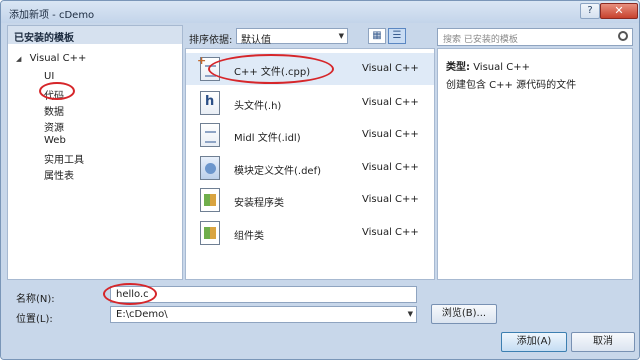  What do you see at coordinates (34, 319) in the screenshot?
I see `location-label: 位置(L):` at bounding box center [34, 319].